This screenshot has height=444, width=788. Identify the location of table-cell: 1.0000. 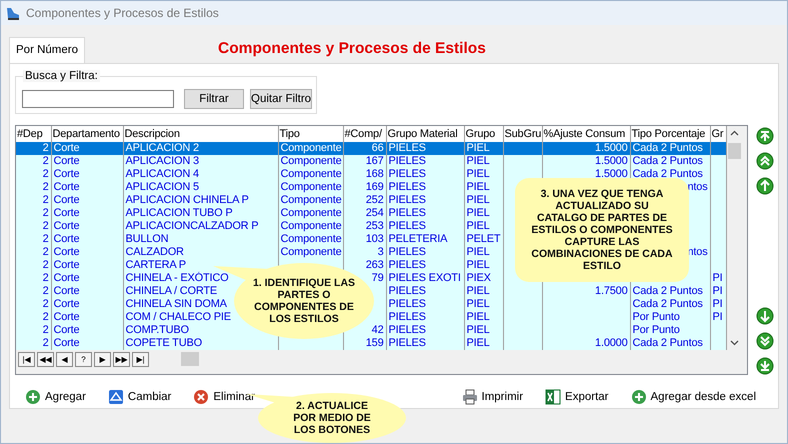
(611, 343).